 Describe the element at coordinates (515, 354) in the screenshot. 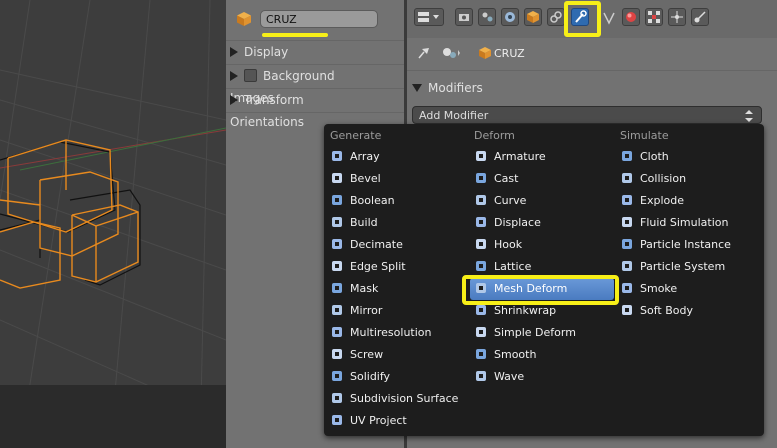

I see `menu-item-label: Smooth` at that location.